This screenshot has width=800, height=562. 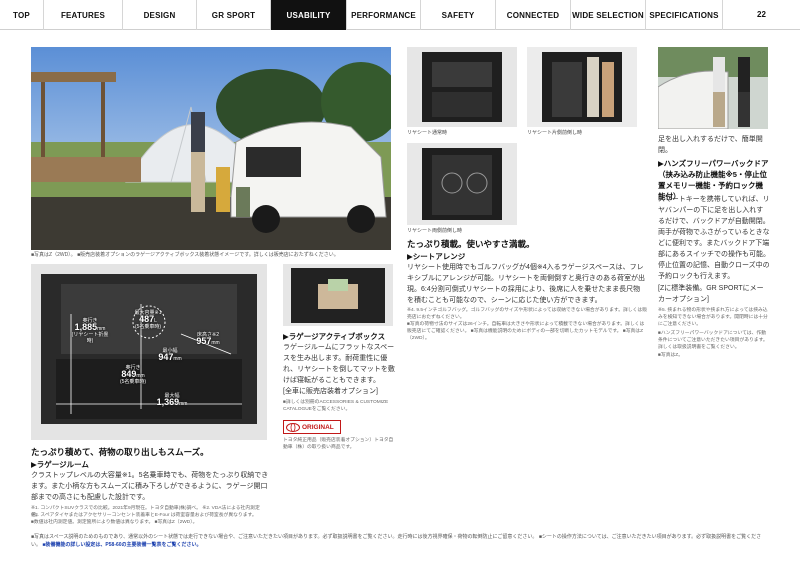 I want to click on dim-max-width: 最大幅 1,369mm, so click(x=172, y=400).